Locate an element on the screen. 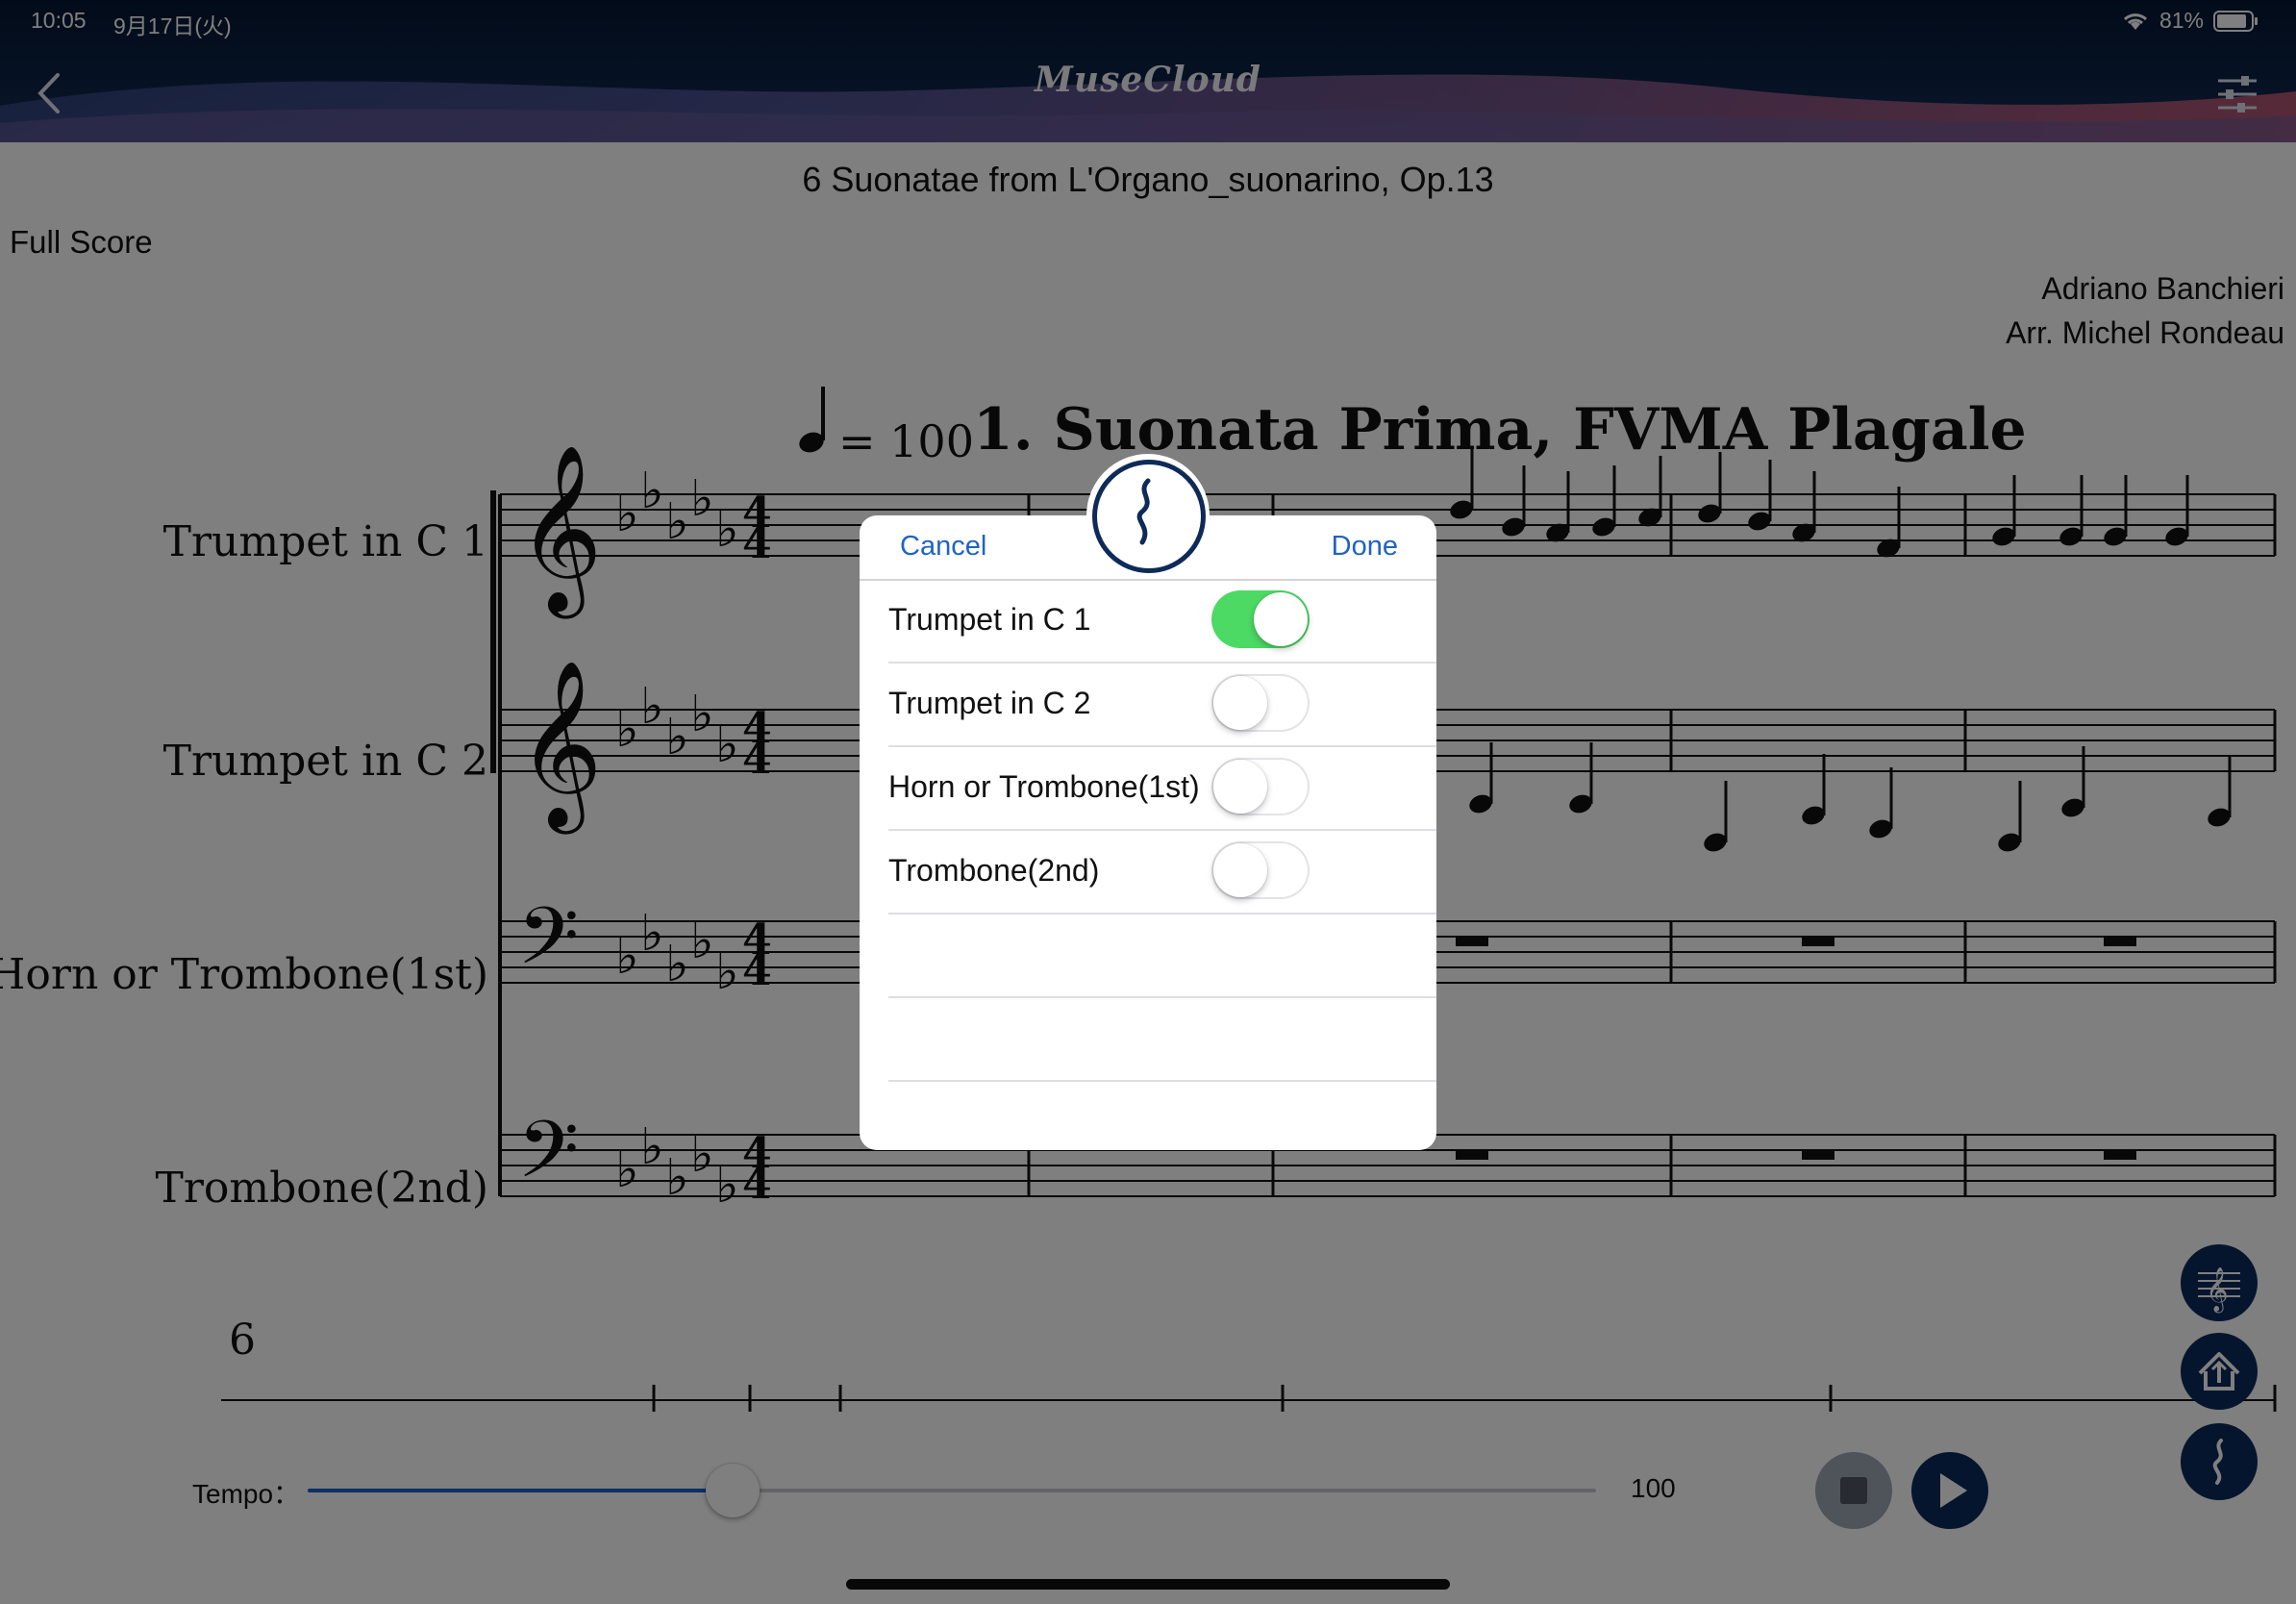  instrument-row: Trumpet in C 2 is located at coordinates (1162, 705).